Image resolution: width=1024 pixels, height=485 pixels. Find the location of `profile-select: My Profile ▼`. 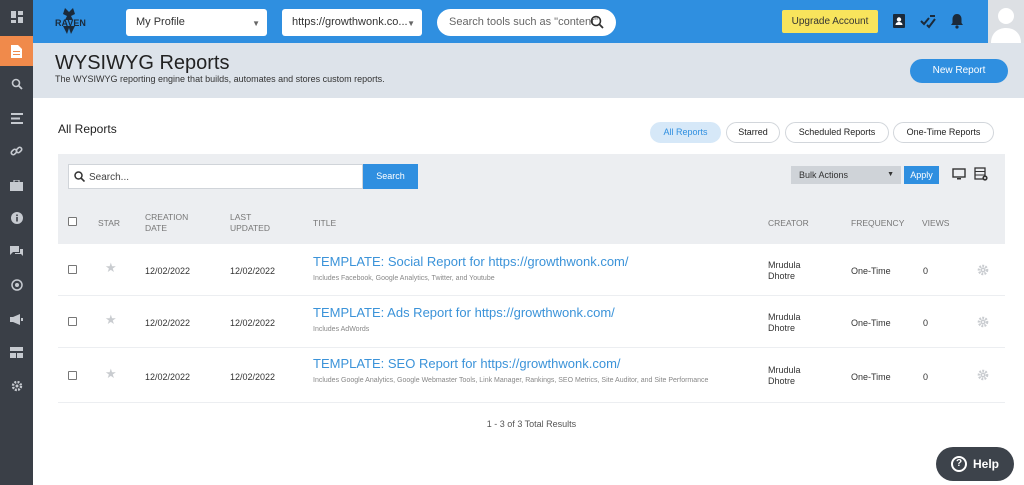

profile-select: My Profile ▼ is located at coordinates (196, 22).